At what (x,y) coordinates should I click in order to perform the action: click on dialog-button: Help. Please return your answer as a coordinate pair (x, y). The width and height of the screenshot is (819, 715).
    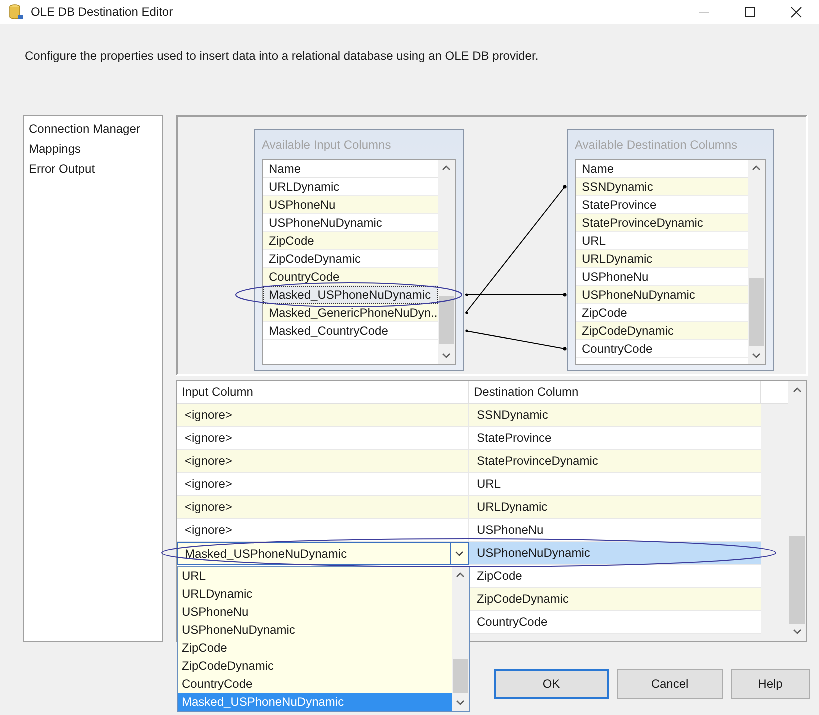
    Looking at the image, I should click on (770, 684).